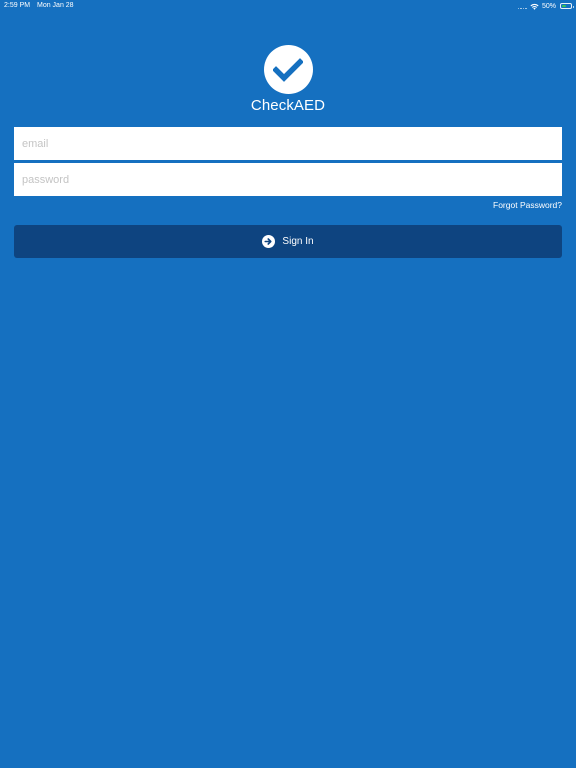  Describe the element at coordinates (527, 205) in the screenshot. I see `forgot-password-link: Forgot Password?` at that location.